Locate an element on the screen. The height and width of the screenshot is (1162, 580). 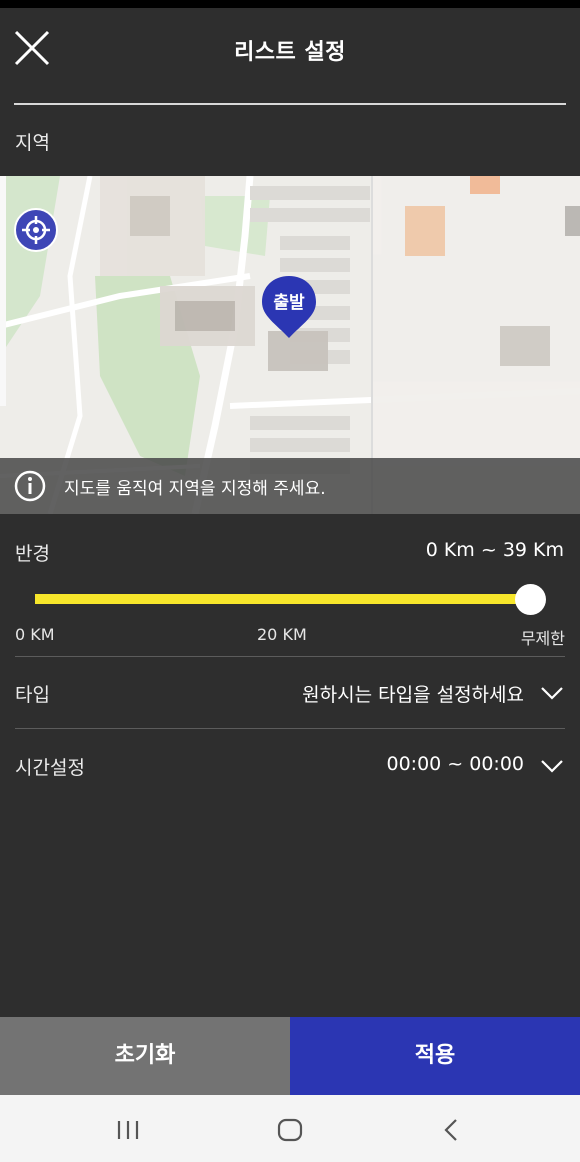
locate-button is located at coordinates (36, 230).